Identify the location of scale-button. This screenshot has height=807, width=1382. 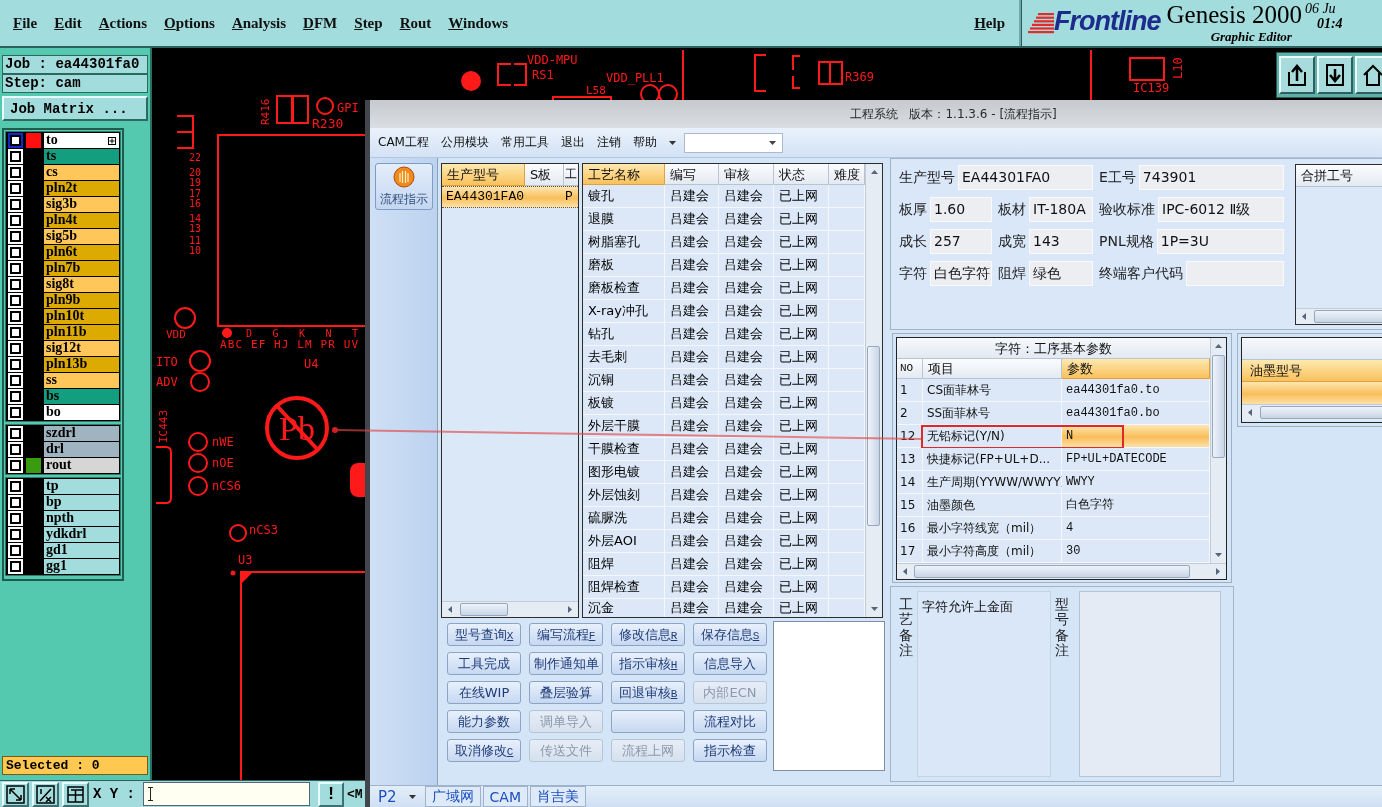
(45, 794).